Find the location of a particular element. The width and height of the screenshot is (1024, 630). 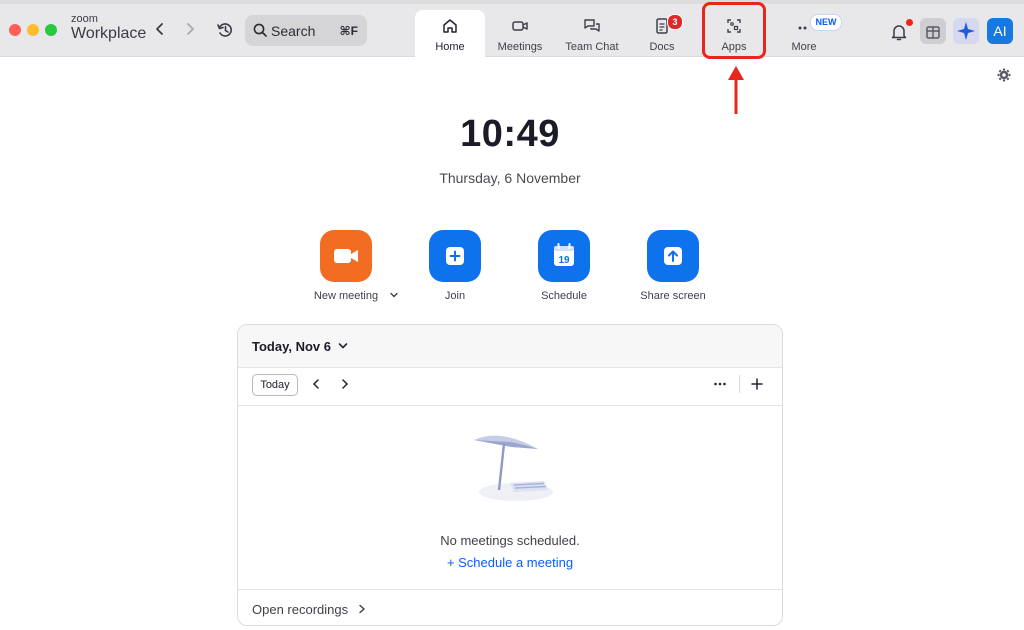

schedule-meeting-link: + Schedule a meeting is located at coordinates (510, 562).